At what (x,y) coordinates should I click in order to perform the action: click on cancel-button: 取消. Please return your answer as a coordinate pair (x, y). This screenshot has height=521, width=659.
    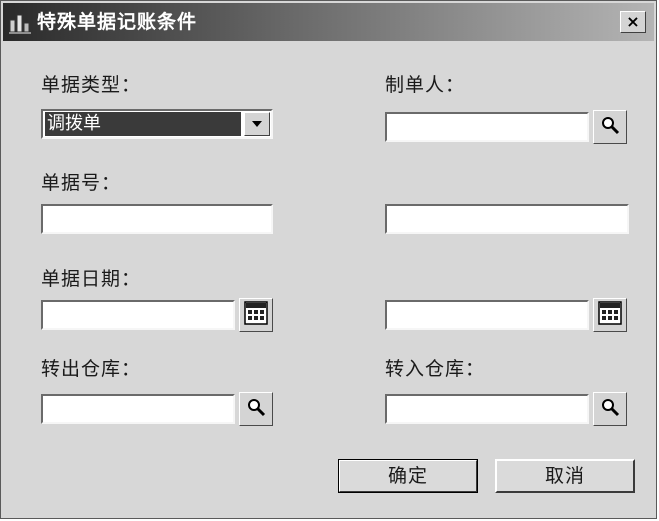
    Looking at the image, I should click on (565, 476).